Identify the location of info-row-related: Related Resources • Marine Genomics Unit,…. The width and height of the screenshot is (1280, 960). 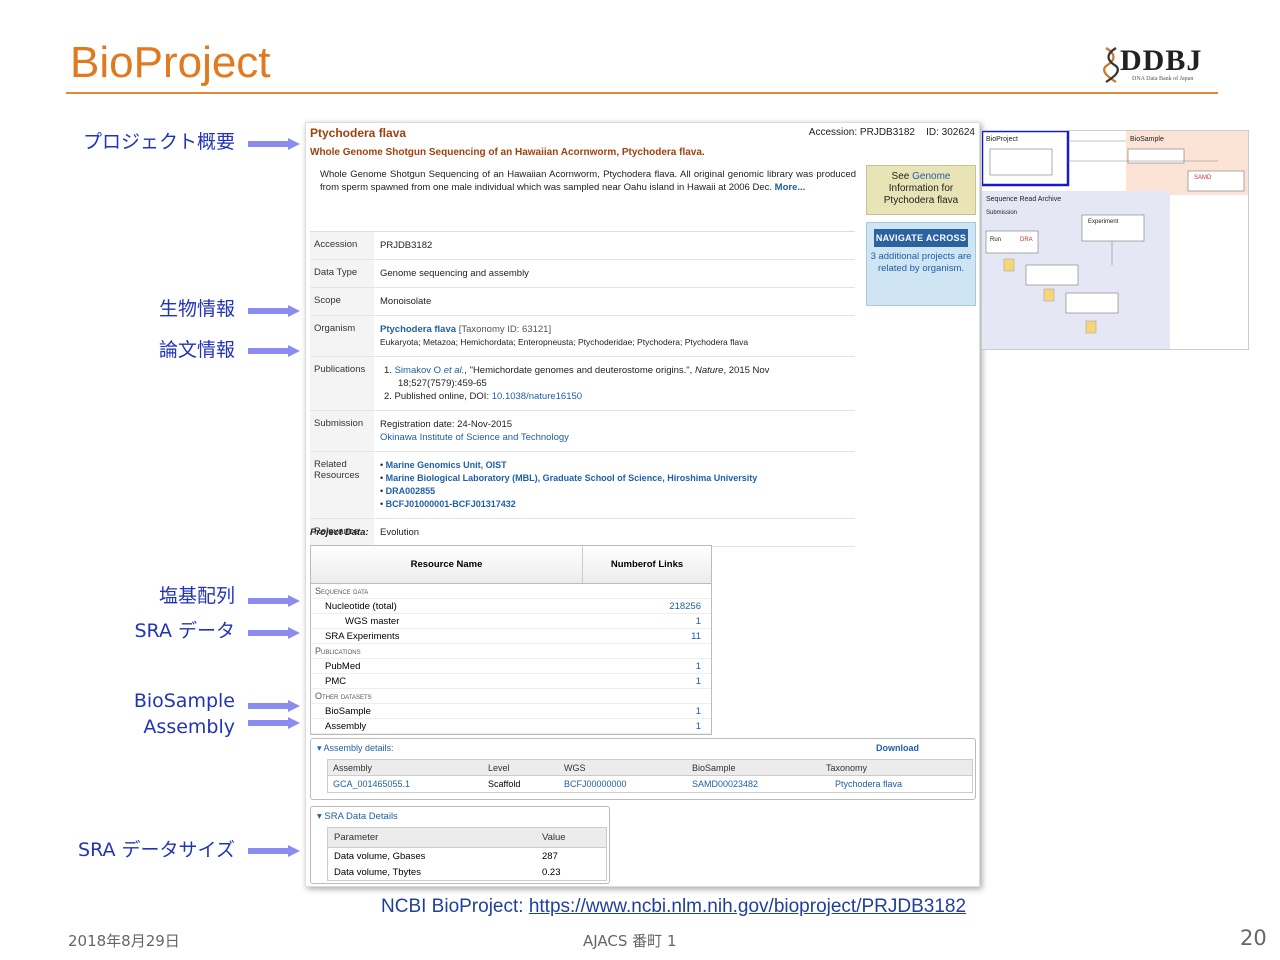
(582, 485).